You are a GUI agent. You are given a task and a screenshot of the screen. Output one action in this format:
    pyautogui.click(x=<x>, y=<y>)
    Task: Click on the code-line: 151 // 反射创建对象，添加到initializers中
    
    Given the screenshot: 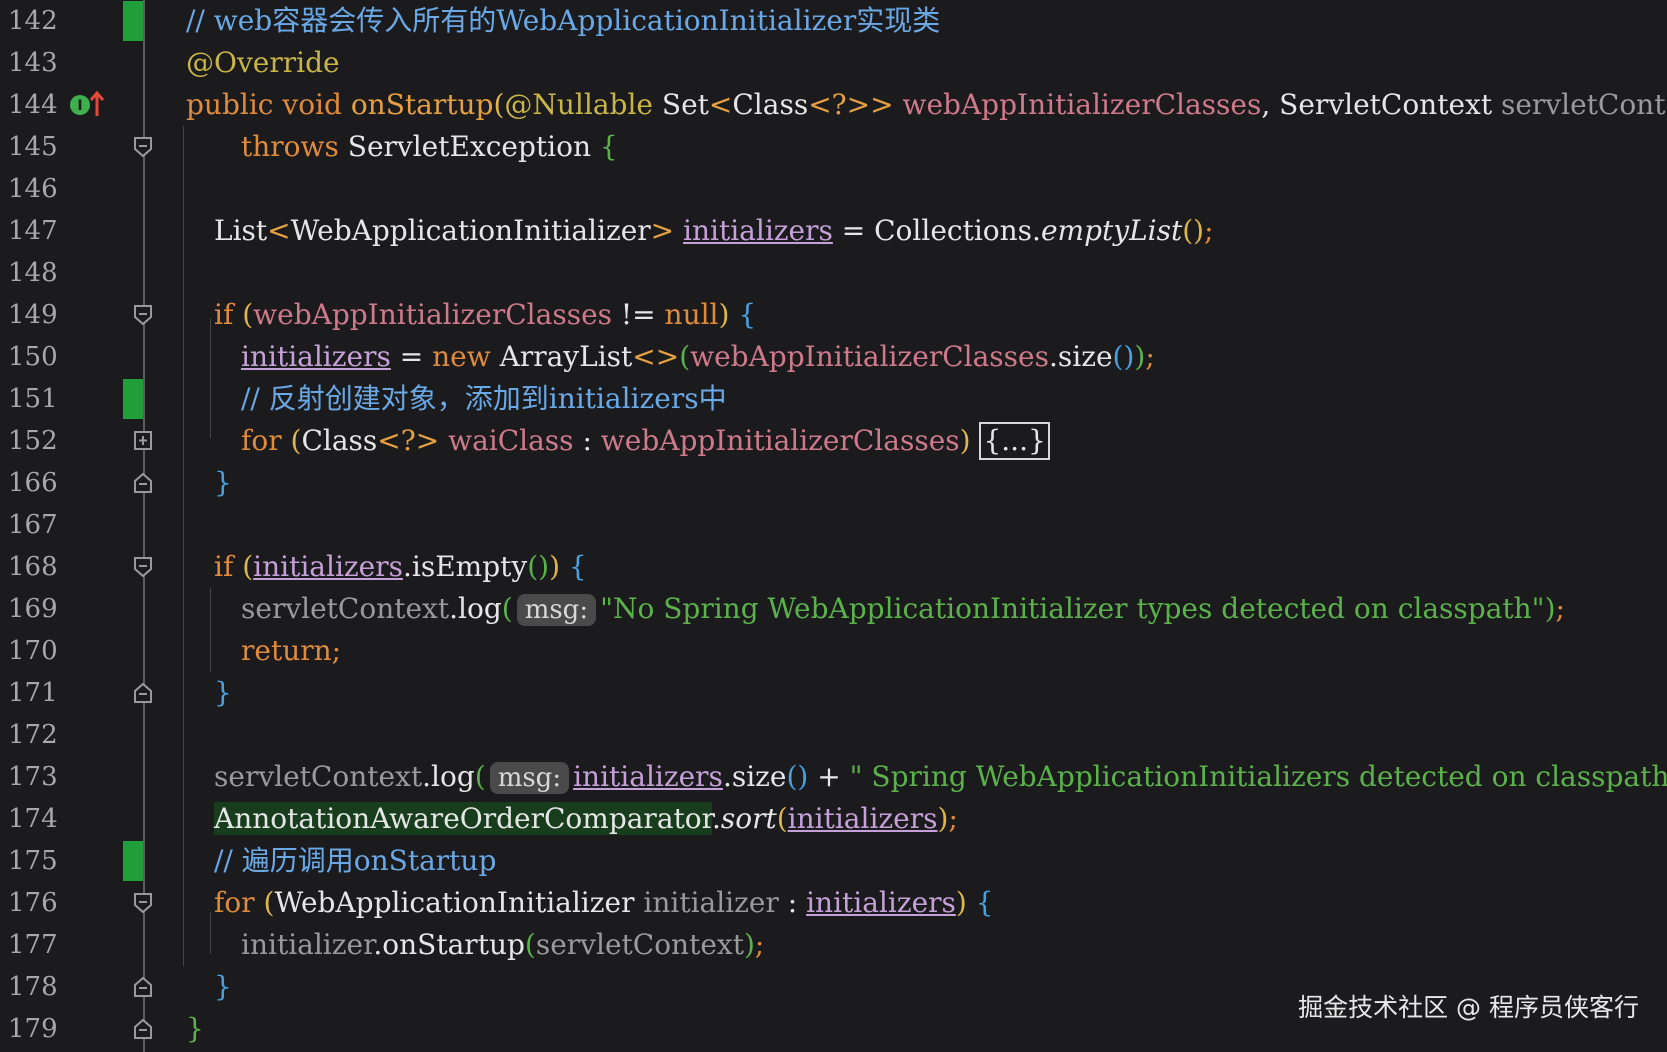 What is the action you would take?
    pyautogui.click(x=833, y=399)
    